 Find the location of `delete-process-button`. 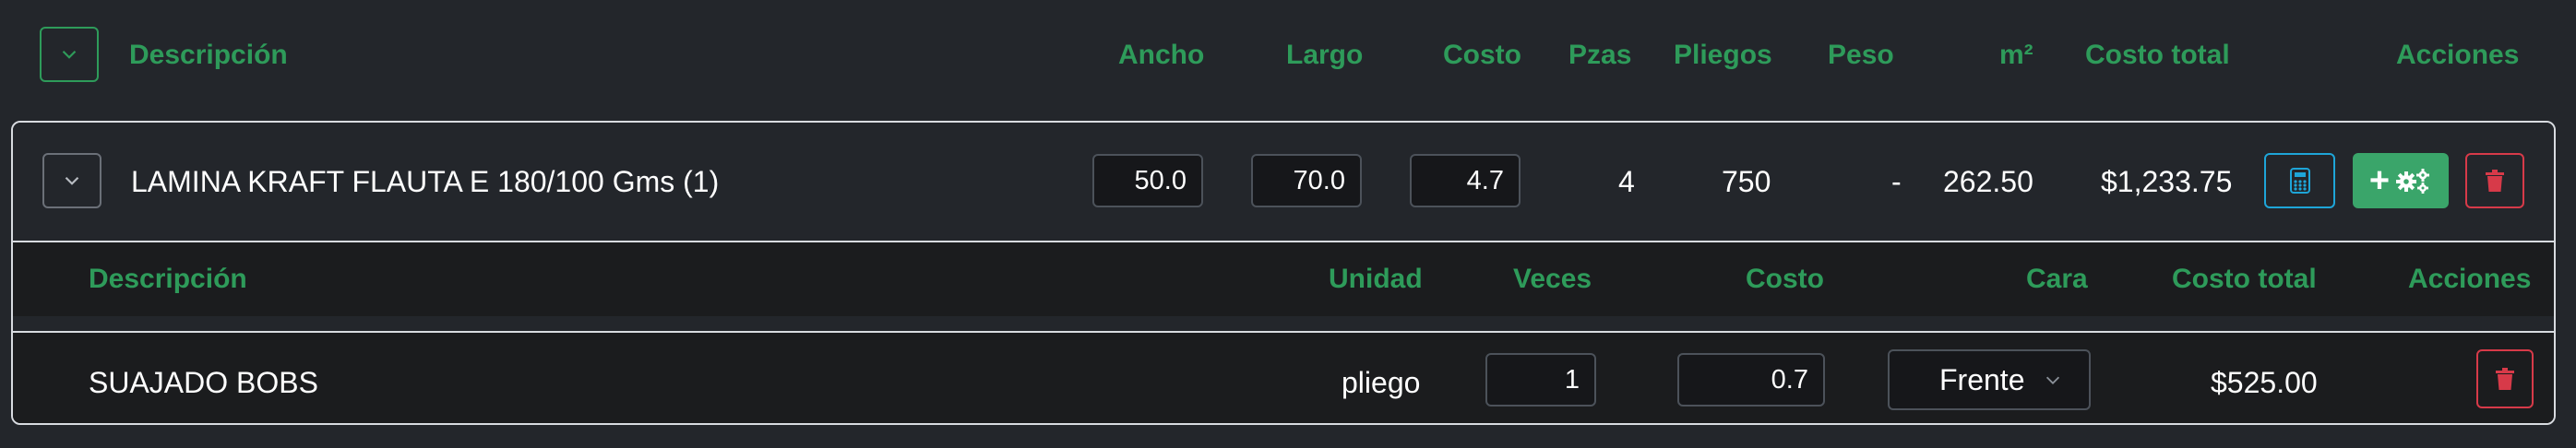

delete-process-button is located at coordinates (2505, 378).